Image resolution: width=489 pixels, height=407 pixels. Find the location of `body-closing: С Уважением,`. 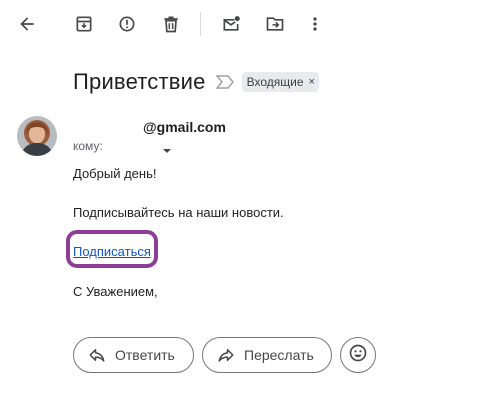

body-closing: С Уважением, is located at coordinates (115, 291).